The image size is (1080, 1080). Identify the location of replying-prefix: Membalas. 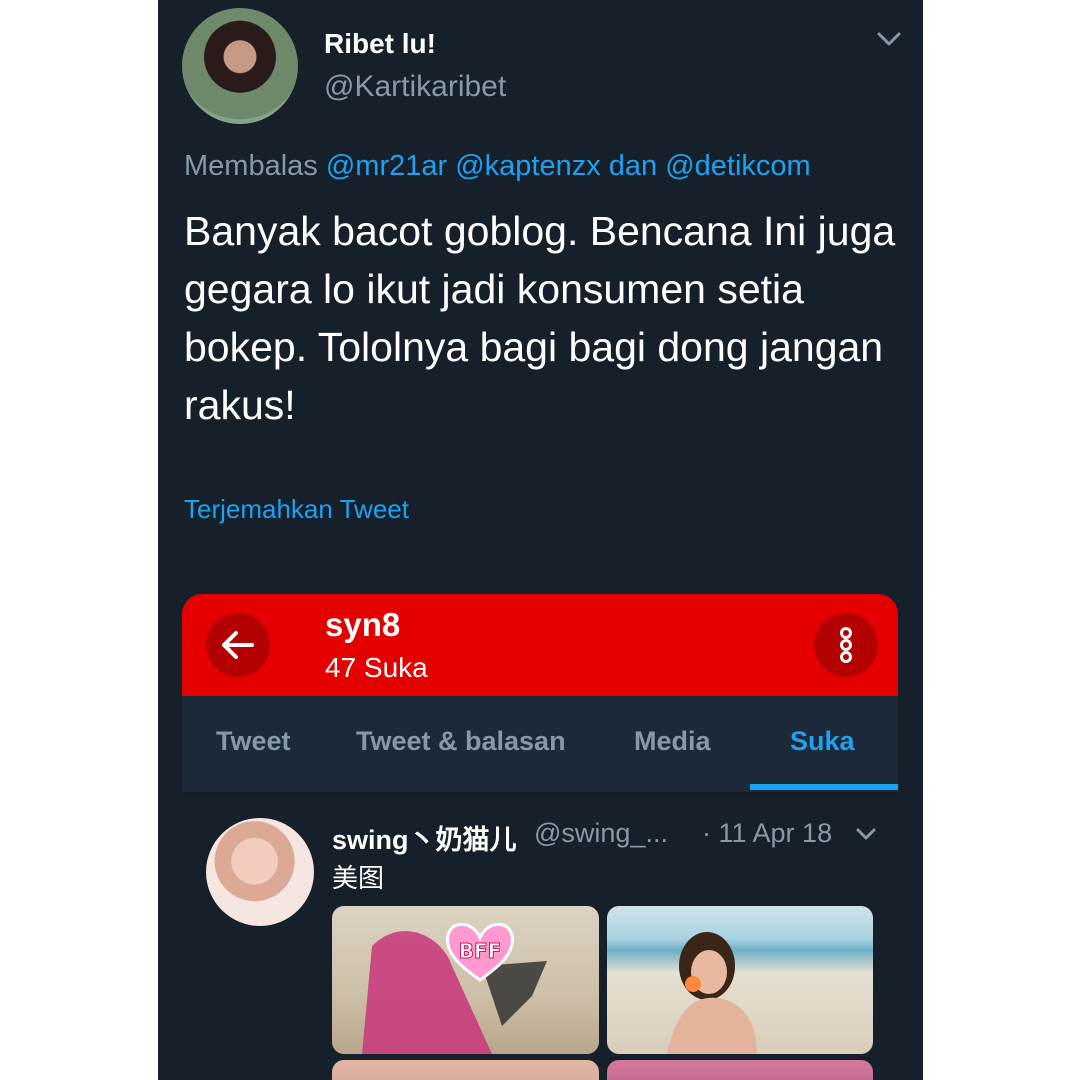
(251, 166).